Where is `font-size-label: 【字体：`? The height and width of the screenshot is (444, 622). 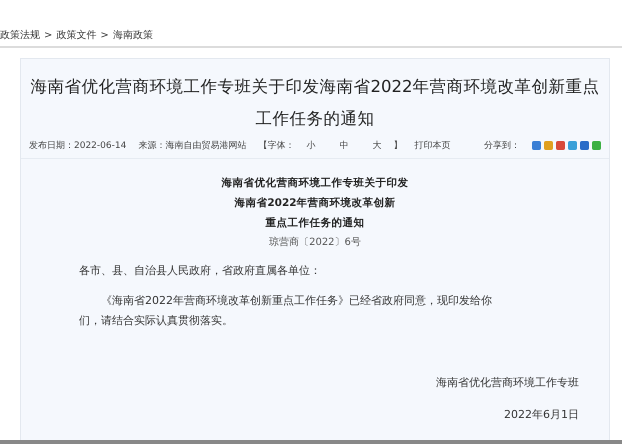
font-size-label: 【字体： is located at coordinates (276, 146).